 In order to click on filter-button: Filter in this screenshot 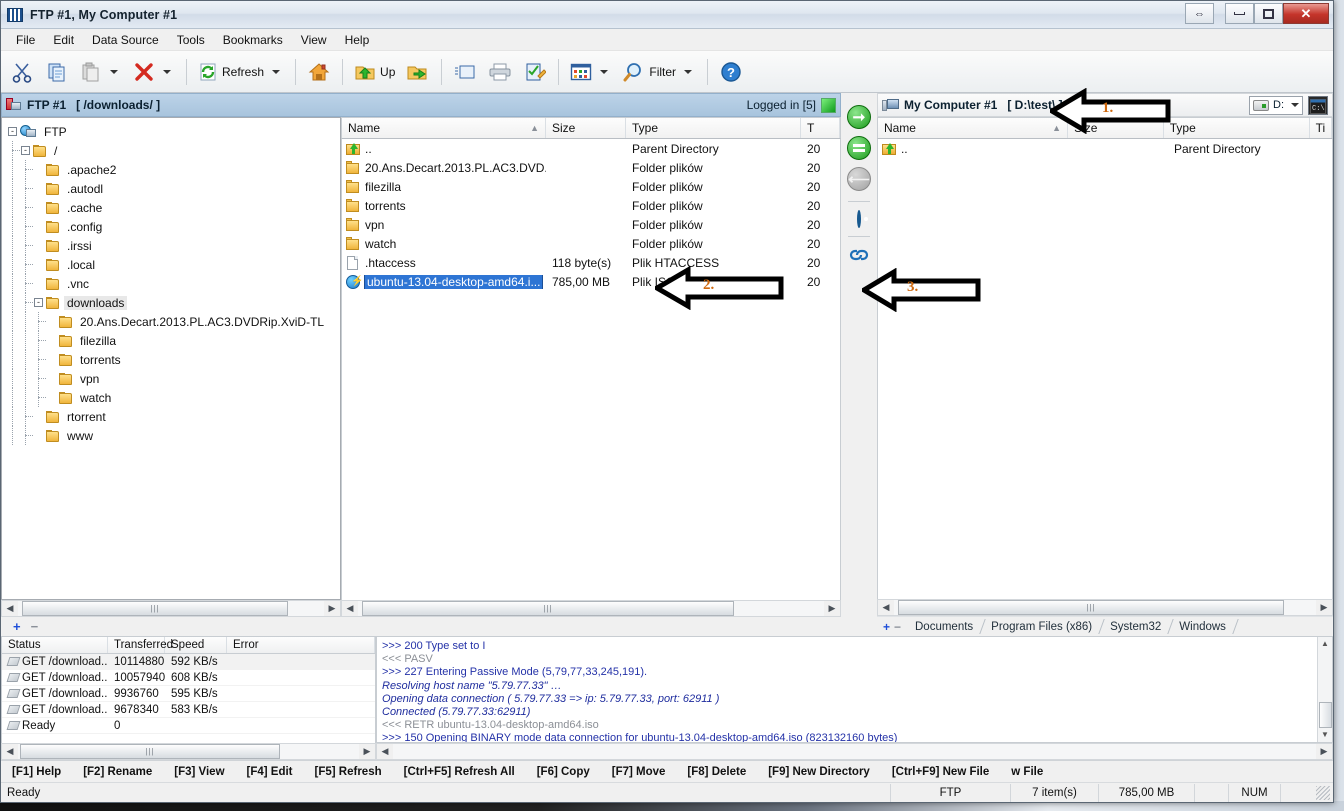, I will do `click(659, 72)`.